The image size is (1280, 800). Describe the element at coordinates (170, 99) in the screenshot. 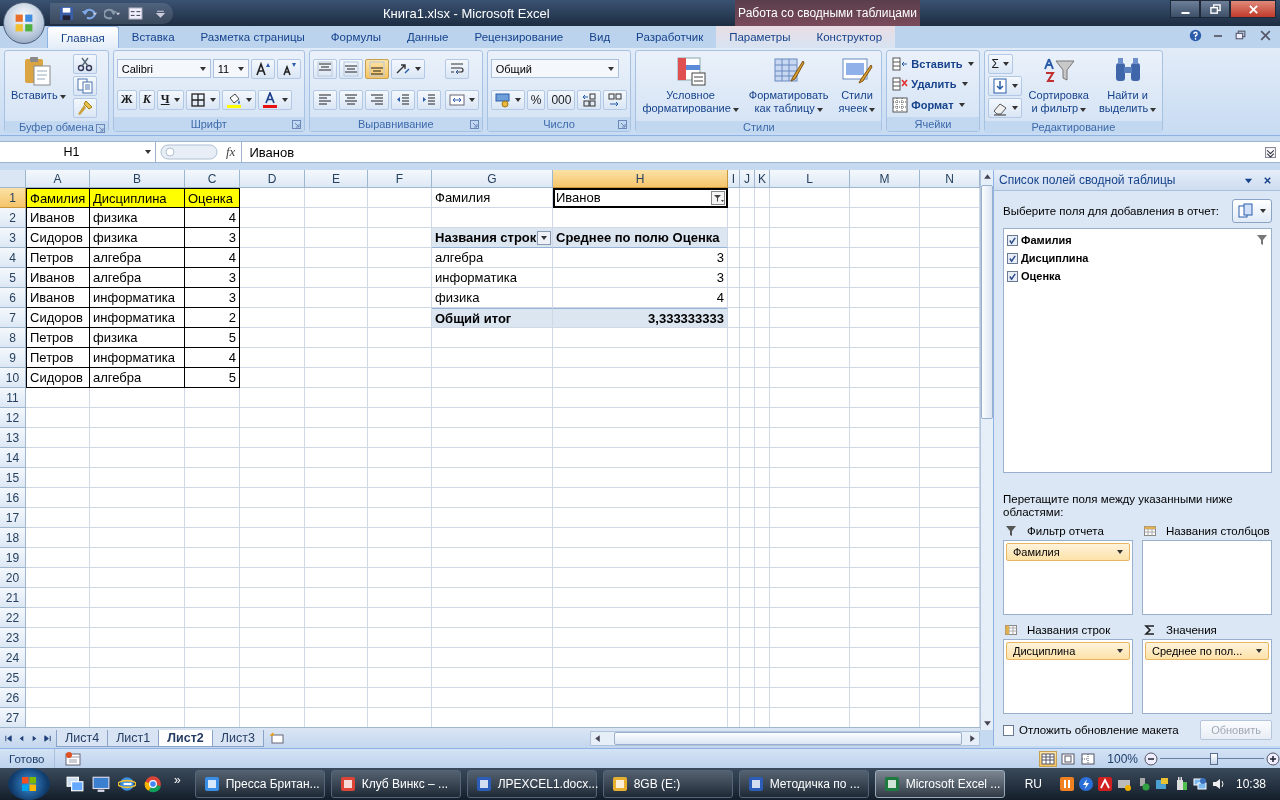

I see `ribbon-button: Ч` at that location.